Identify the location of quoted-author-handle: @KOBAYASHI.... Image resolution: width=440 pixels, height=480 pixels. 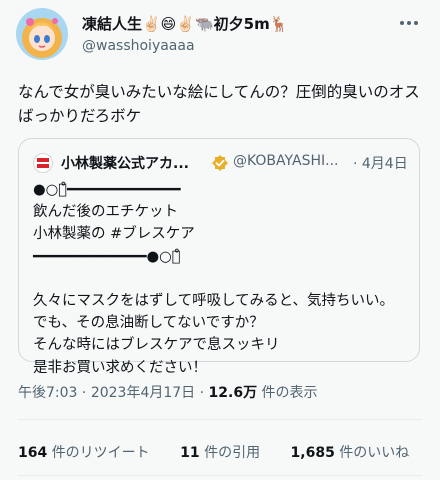
(286, 161).